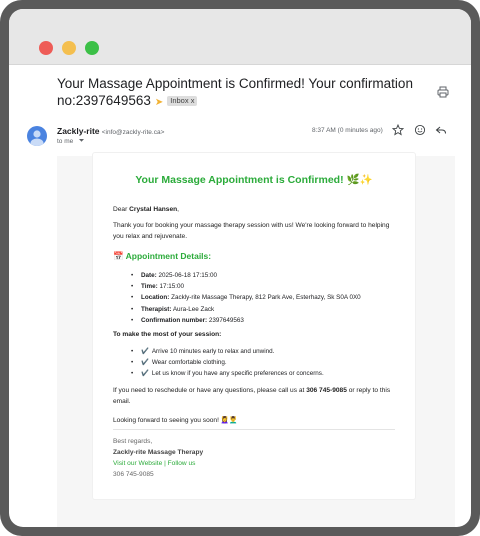  I want to click on details-heading: 📅 Appointment Details:, so click(162, 256).